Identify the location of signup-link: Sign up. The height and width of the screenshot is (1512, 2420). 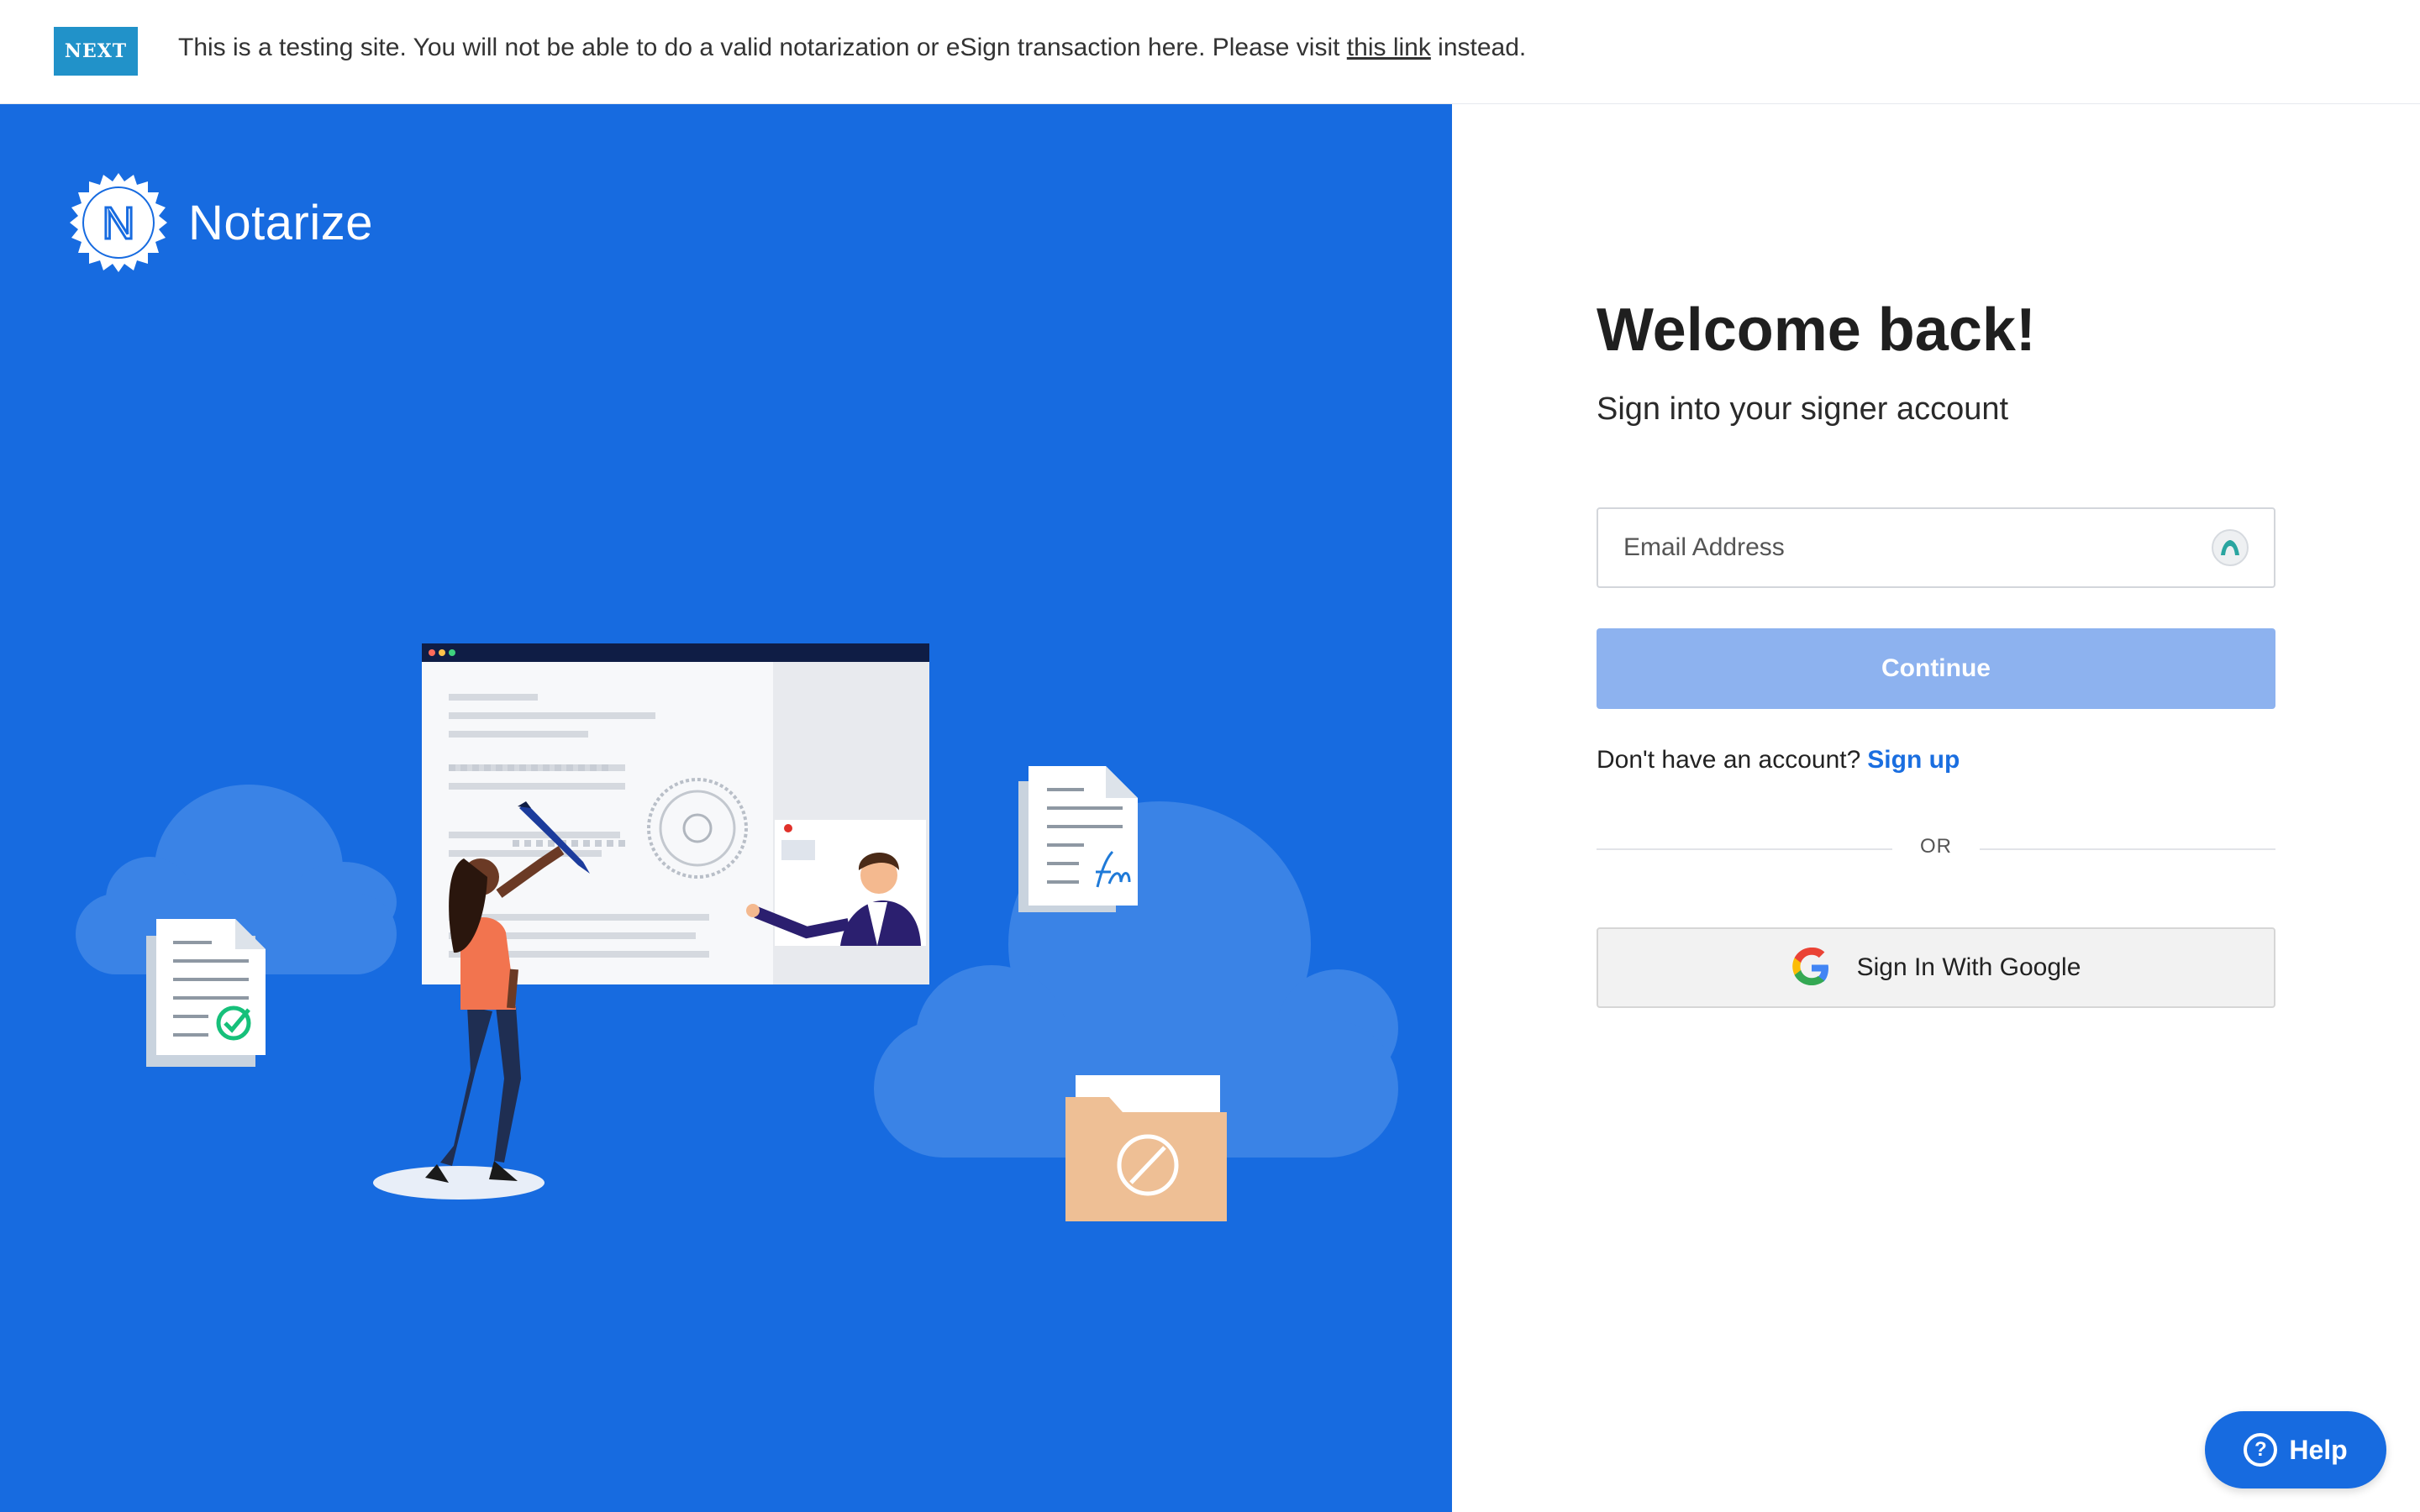
(1914, 760).